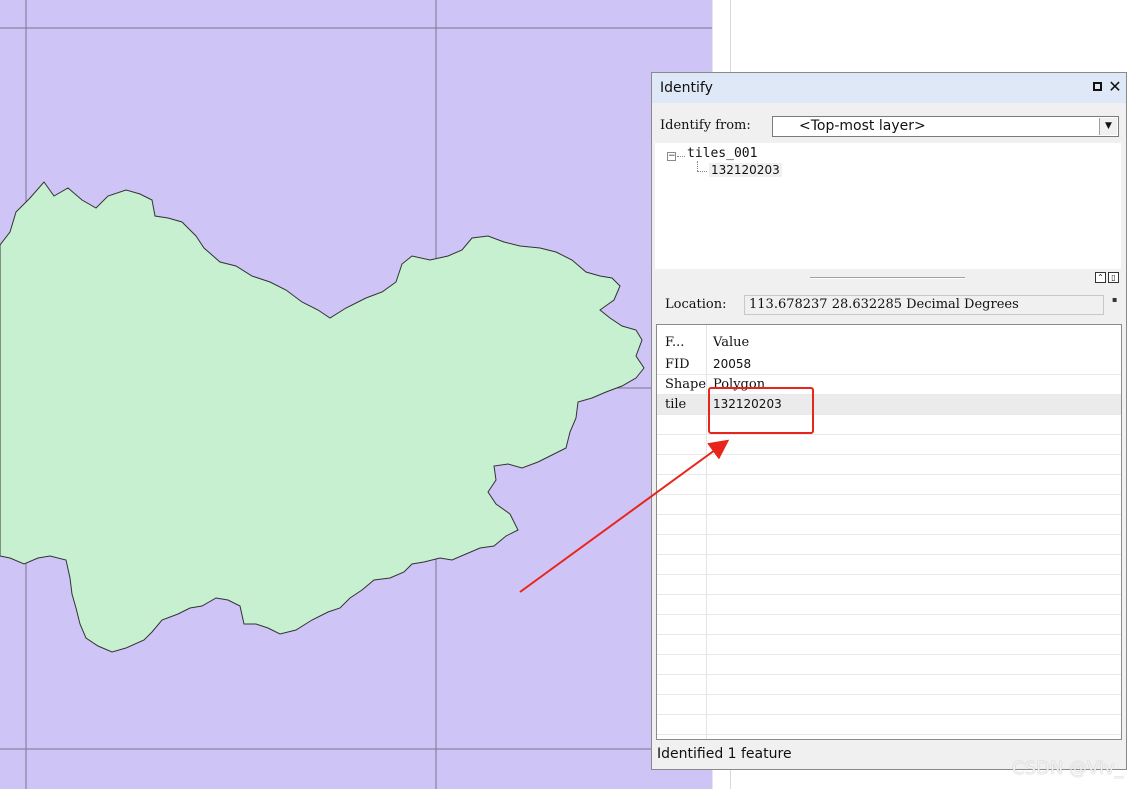 The height and width of the screenshot is (789, 1136). I want to click on location-field: 113.678237 28.632285 Decimal Degrees, so click(924, 305).